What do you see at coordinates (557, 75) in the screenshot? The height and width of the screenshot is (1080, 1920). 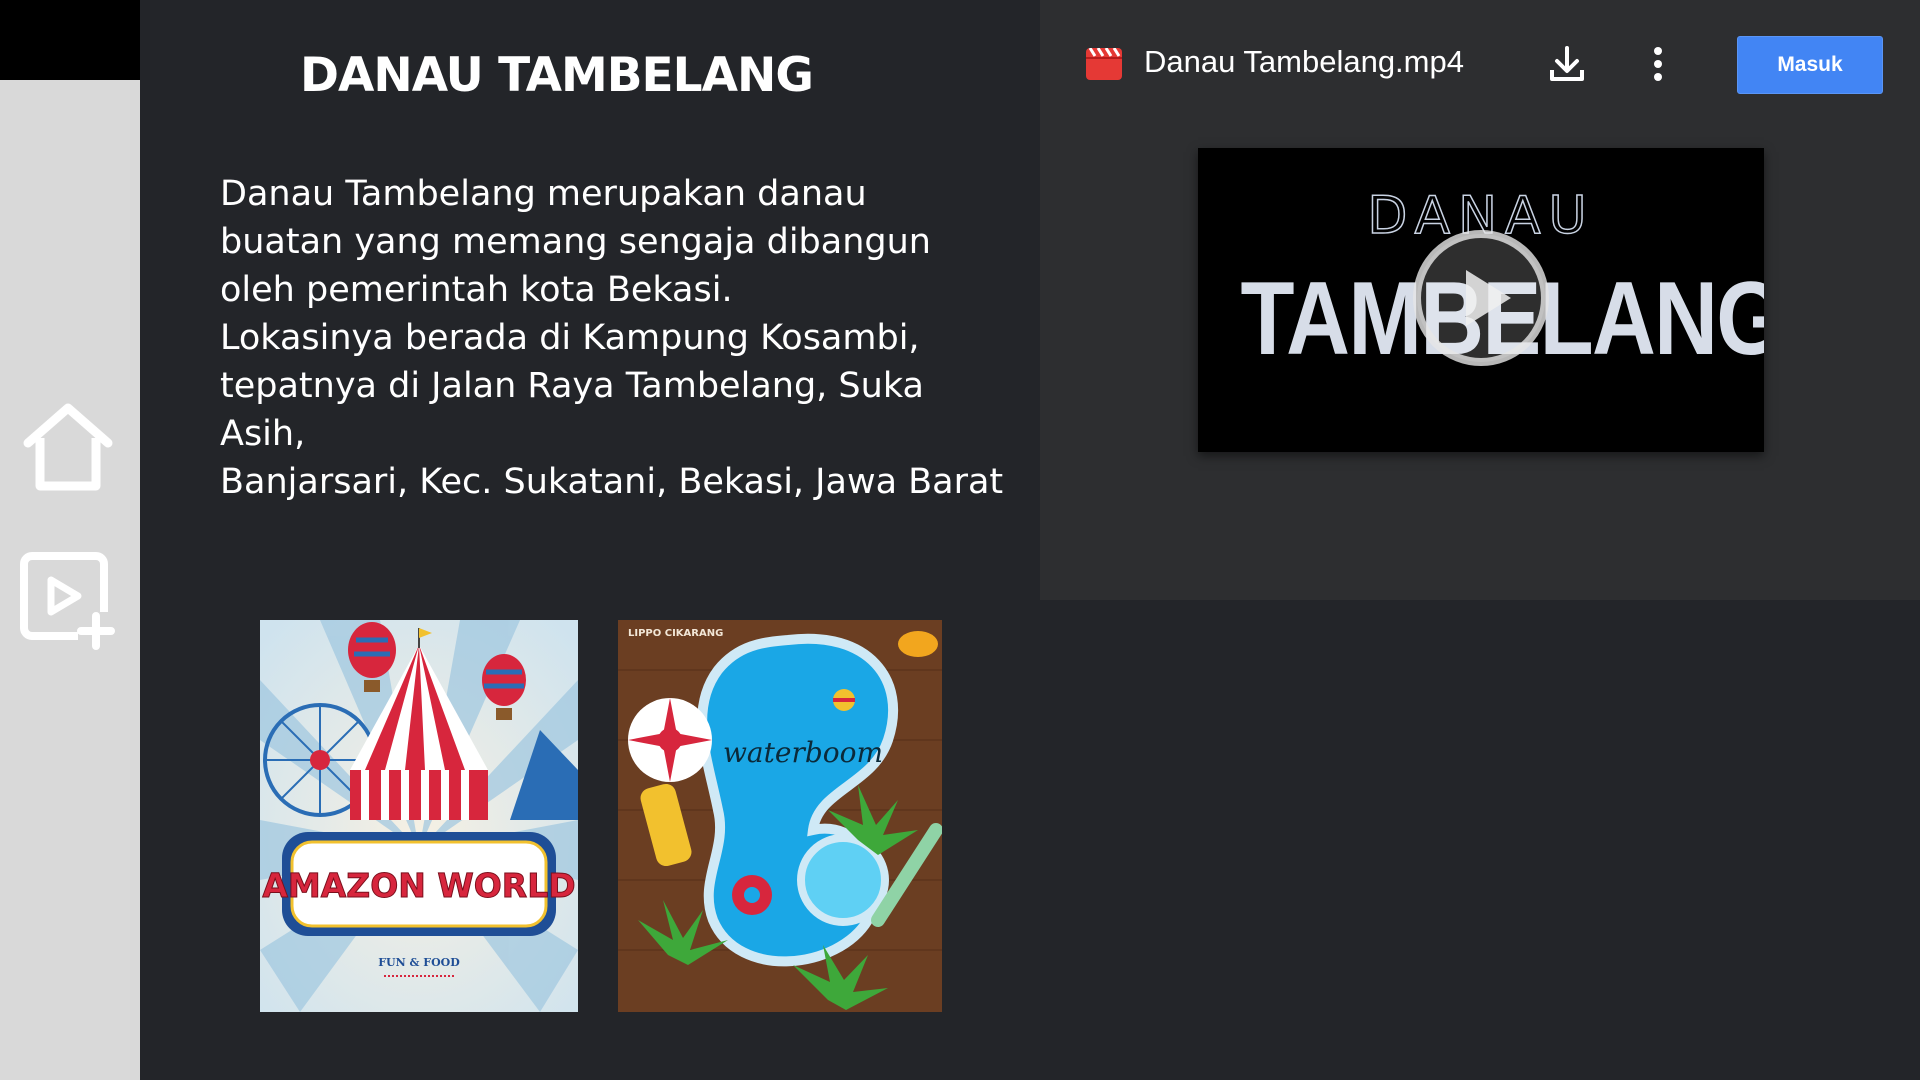 I see `page-title: DANAU TAMBELANG` at bounding box center [557, 75].